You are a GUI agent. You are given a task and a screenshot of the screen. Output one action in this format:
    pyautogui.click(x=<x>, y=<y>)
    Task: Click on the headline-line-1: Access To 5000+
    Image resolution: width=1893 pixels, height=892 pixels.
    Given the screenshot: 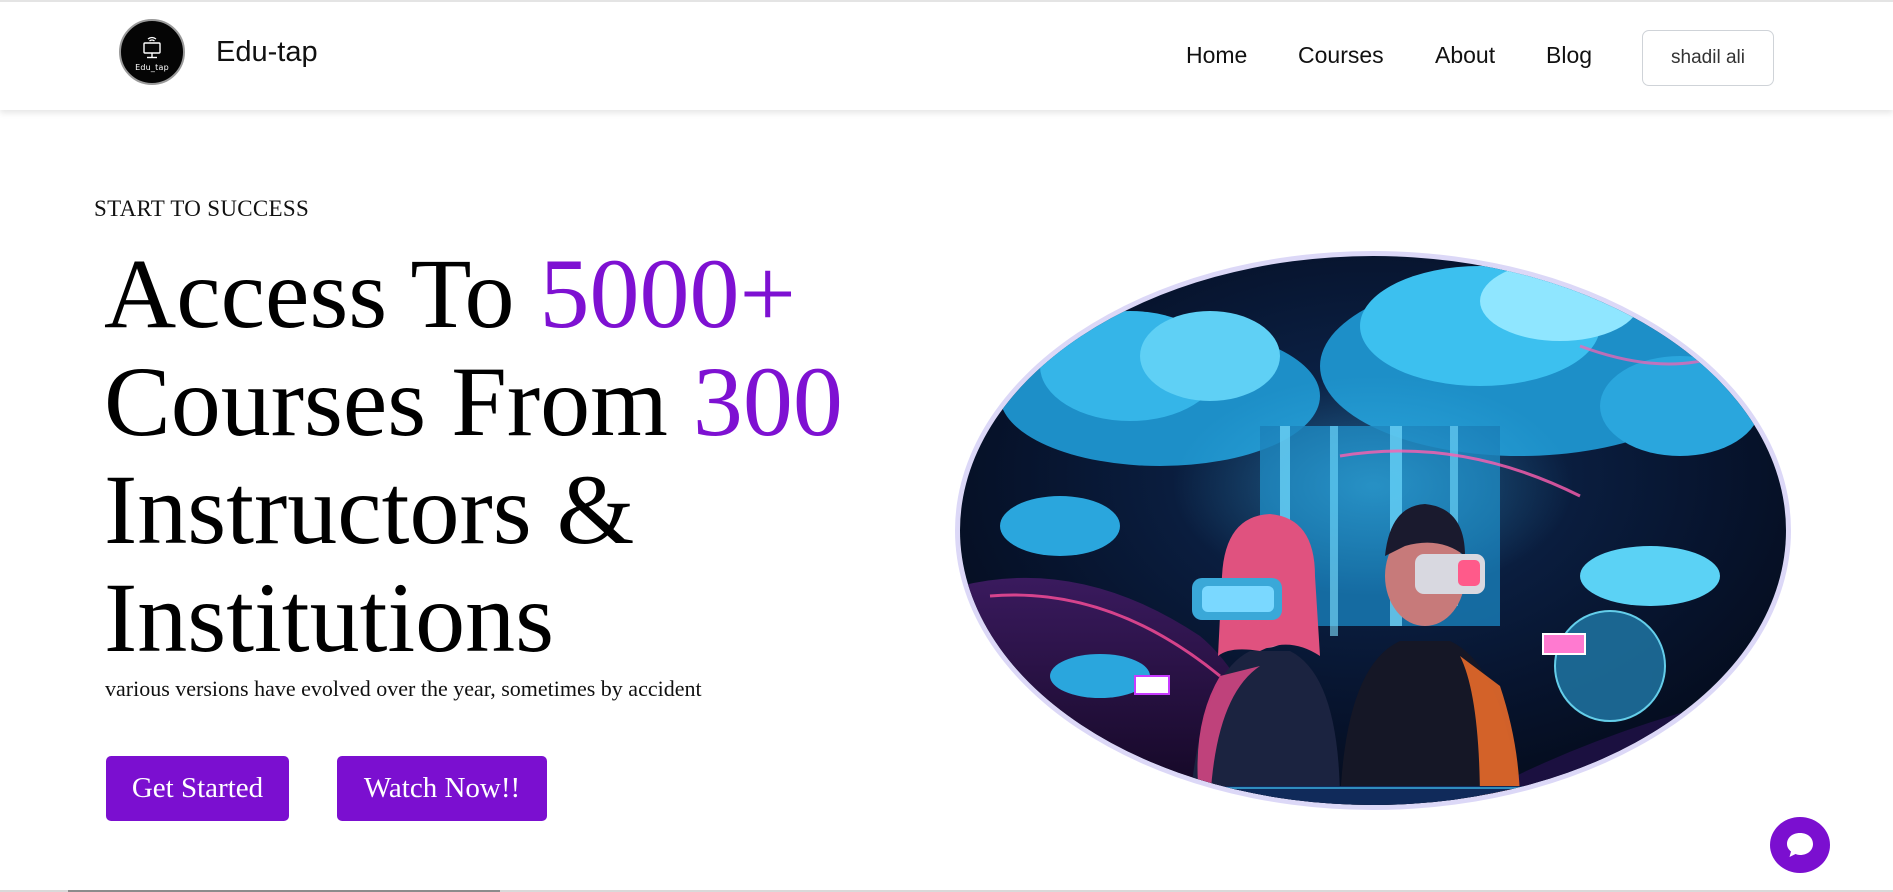 What is the action you would take?
    pyautogui.click(x=544, y=294)
    